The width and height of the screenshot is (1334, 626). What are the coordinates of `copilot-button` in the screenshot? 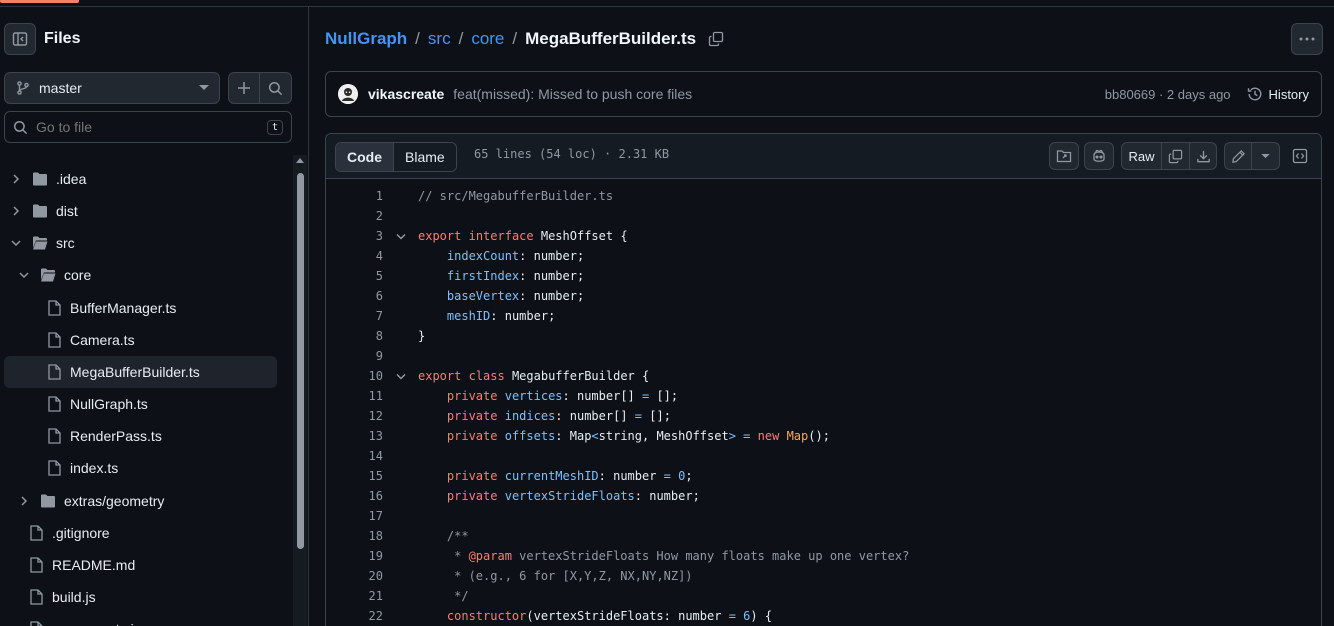 It's located at (1099, 156).